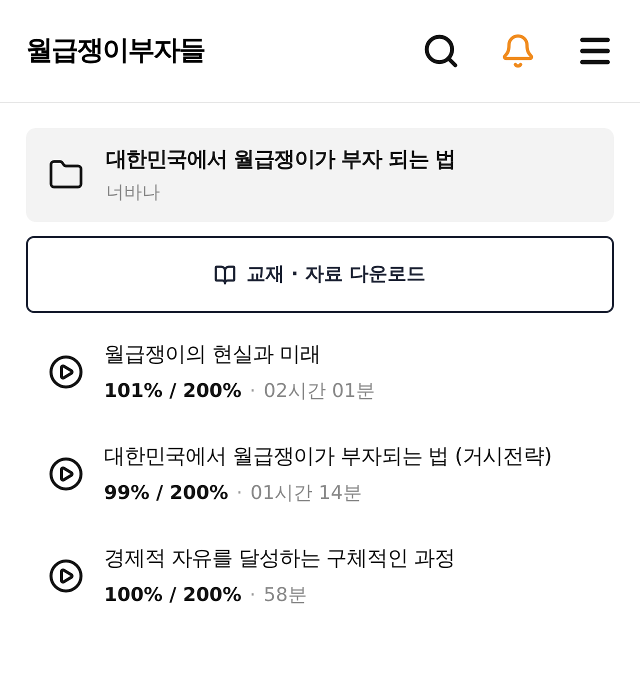  I want to click on course-author: 너바나, so click(133, 193).